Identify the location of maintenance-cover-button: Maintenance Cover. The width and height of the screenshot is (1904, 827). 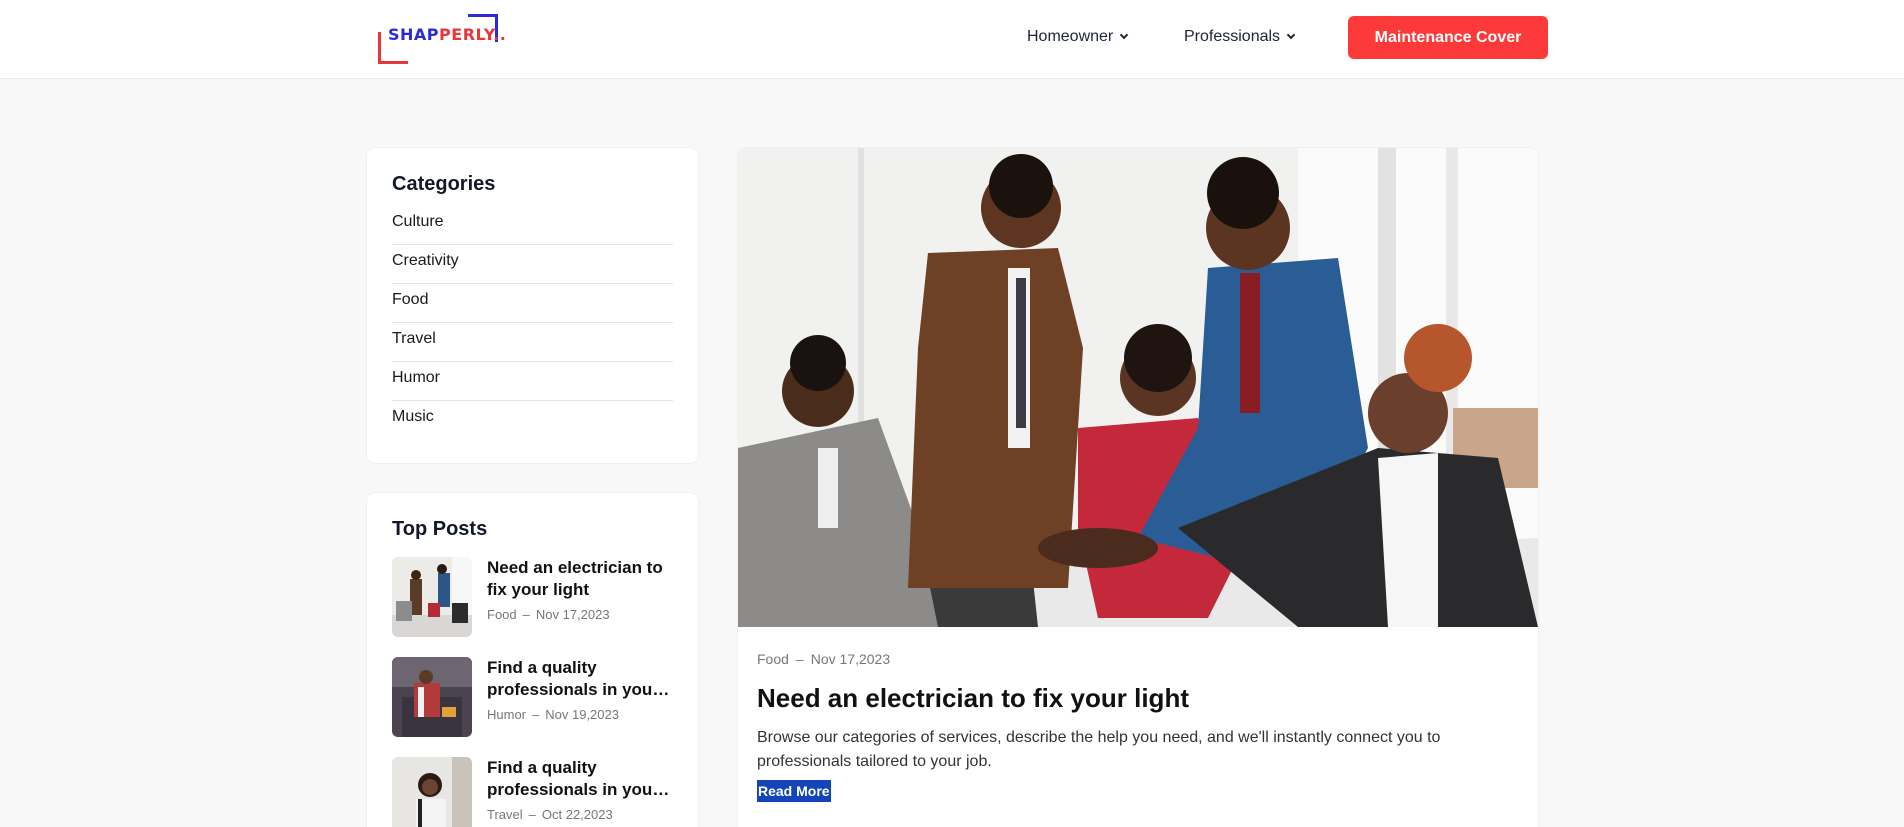
(1448, 37).